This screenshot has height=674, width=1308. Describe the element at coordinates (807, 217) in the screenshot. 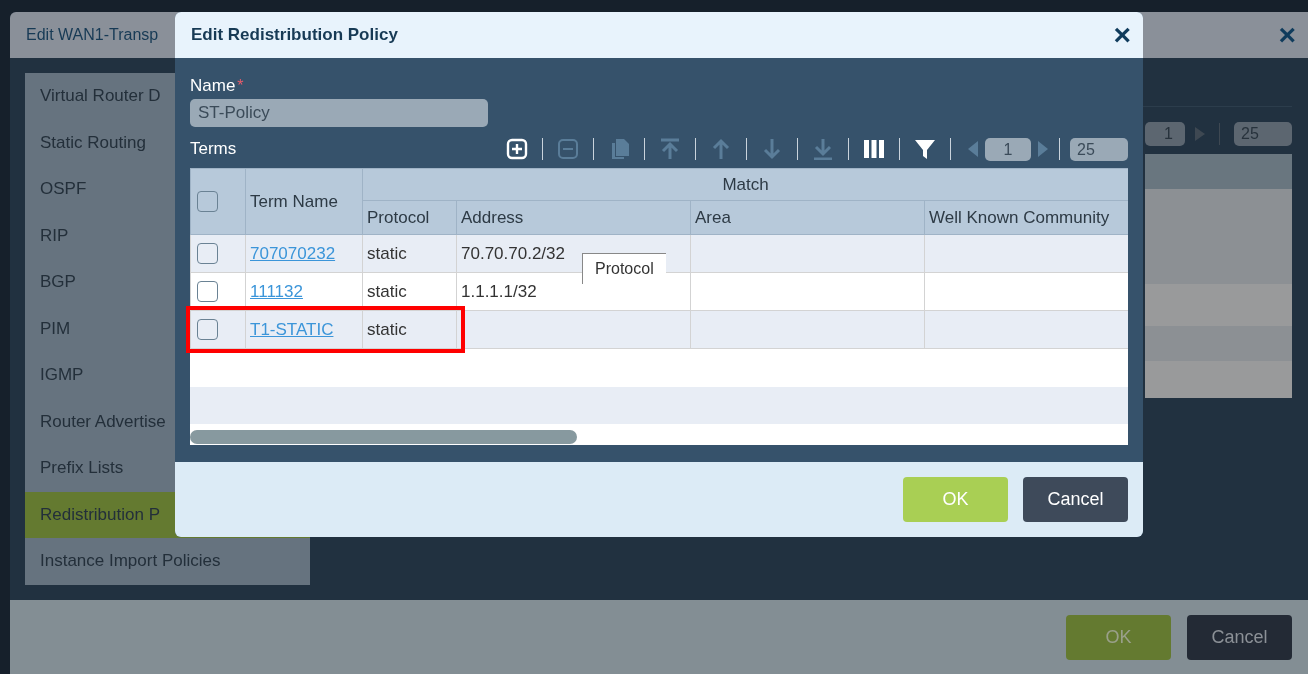

I see `column-header: Area` at that location.